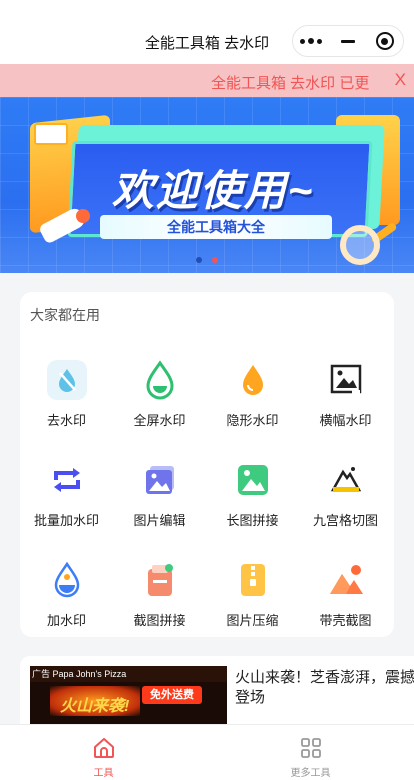 The width and height of the screenshot is (414, 780). Describe the element at coordinates (346, 480) in the screenshot. I see `mountain-frame-icon` at that location.